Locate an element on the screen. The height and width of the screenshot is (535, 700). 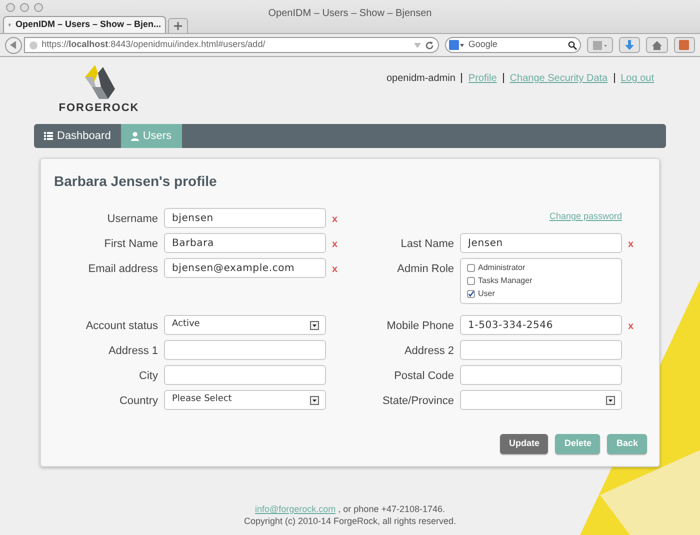
download-button is located at coordinates (629, 45).